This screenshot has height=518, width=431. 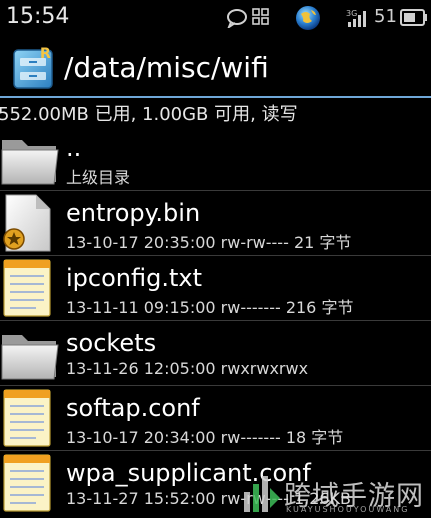 What do you see at coordinates (237, 18) in the screenshot?
I see `chat-bubble-icon` at bounding box center [237, 18].